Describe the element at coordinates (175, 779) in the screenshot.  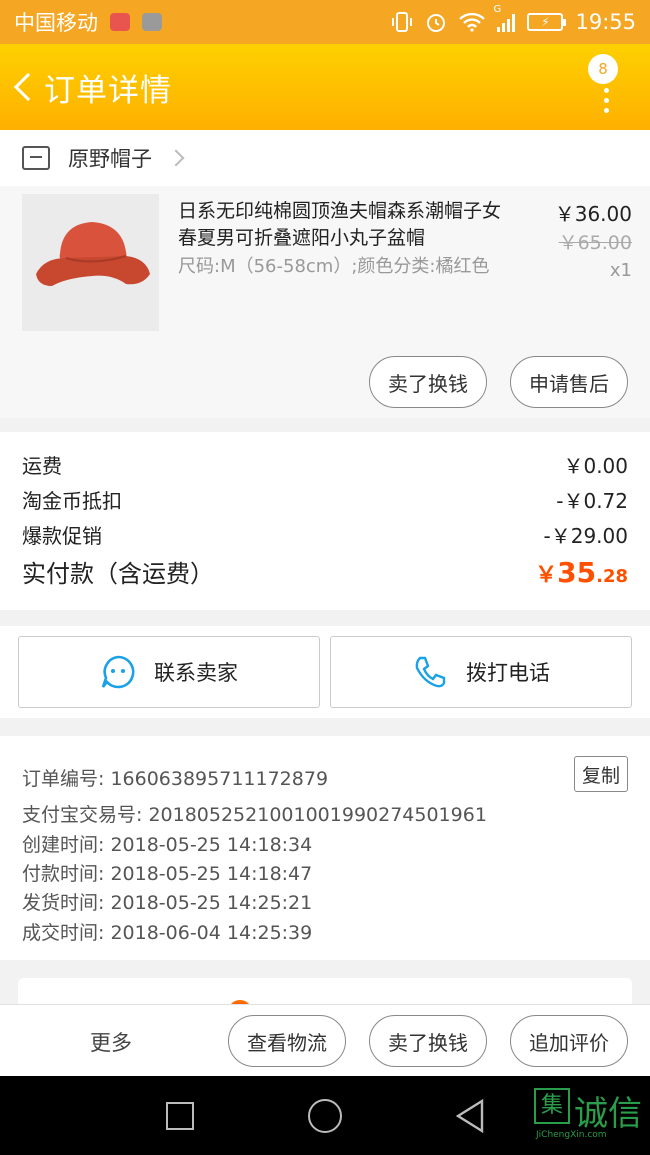
I see `order-number: 订单编号: 166063895711172879` at that location.